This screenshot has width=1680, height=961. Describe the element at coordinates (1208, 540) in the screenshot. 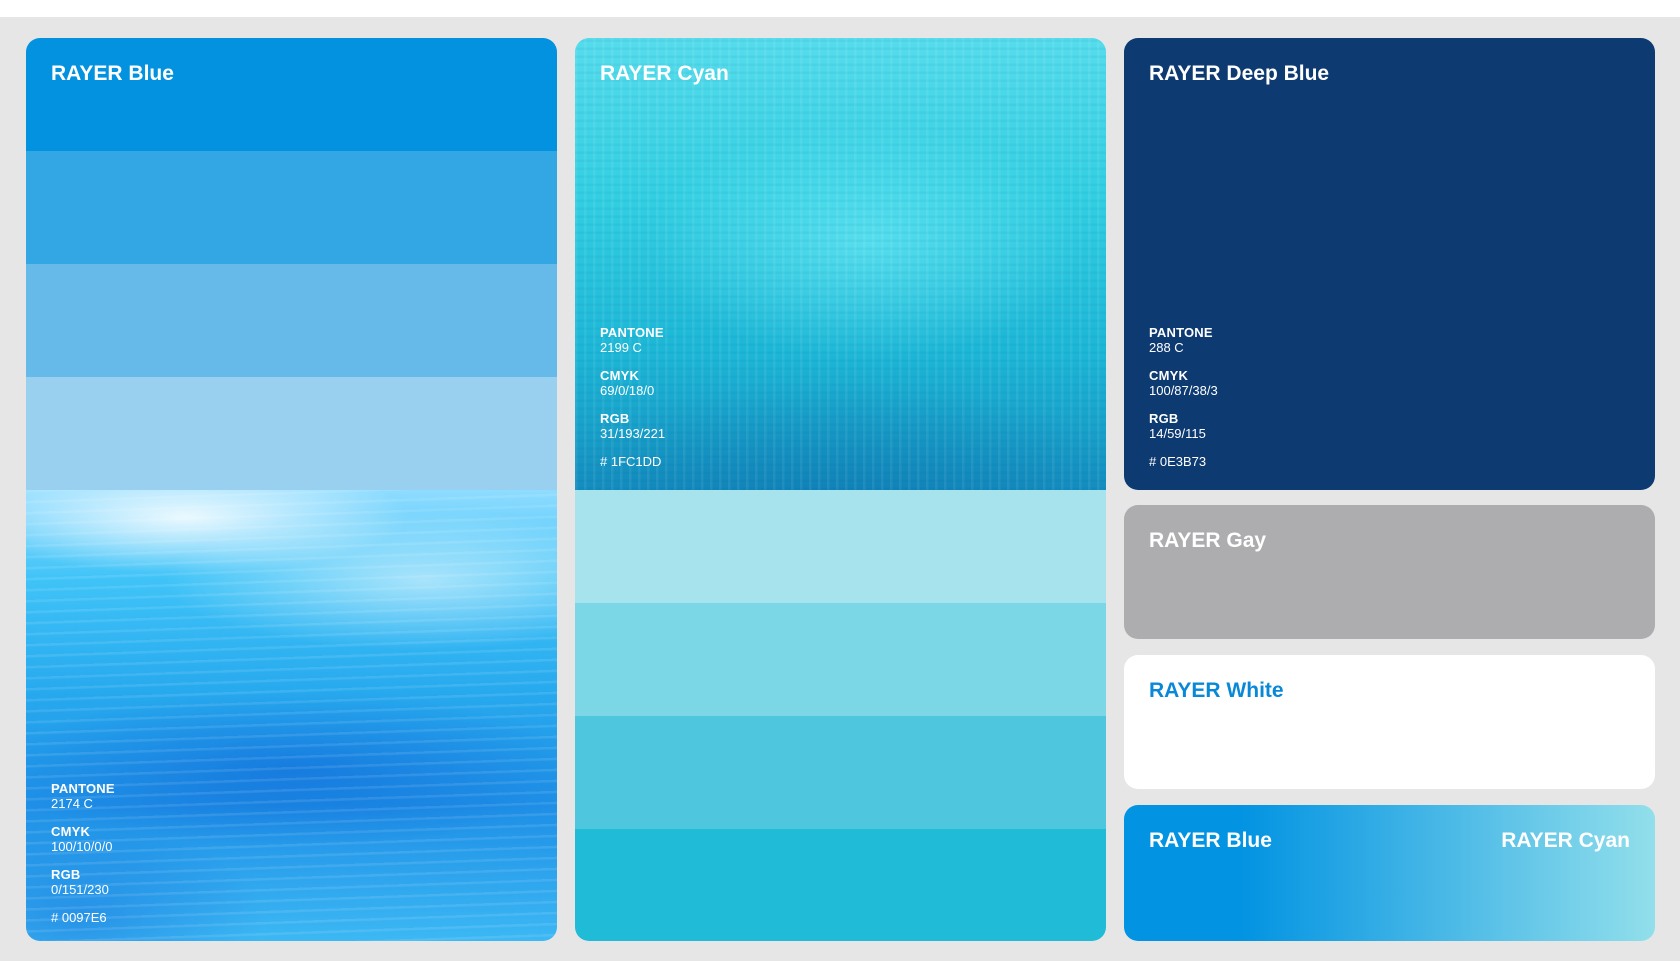

I see `swatch-title: RAYER Gay` at that location.